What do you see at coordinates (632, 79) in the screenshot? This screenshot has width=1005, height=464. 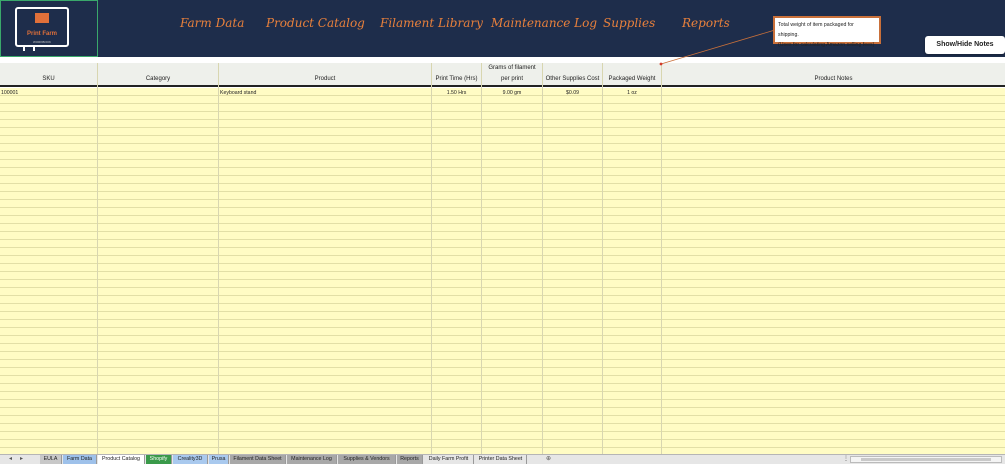 I see `header-packaged-weight: Packaged Weight` at bounding box center [632, 79].